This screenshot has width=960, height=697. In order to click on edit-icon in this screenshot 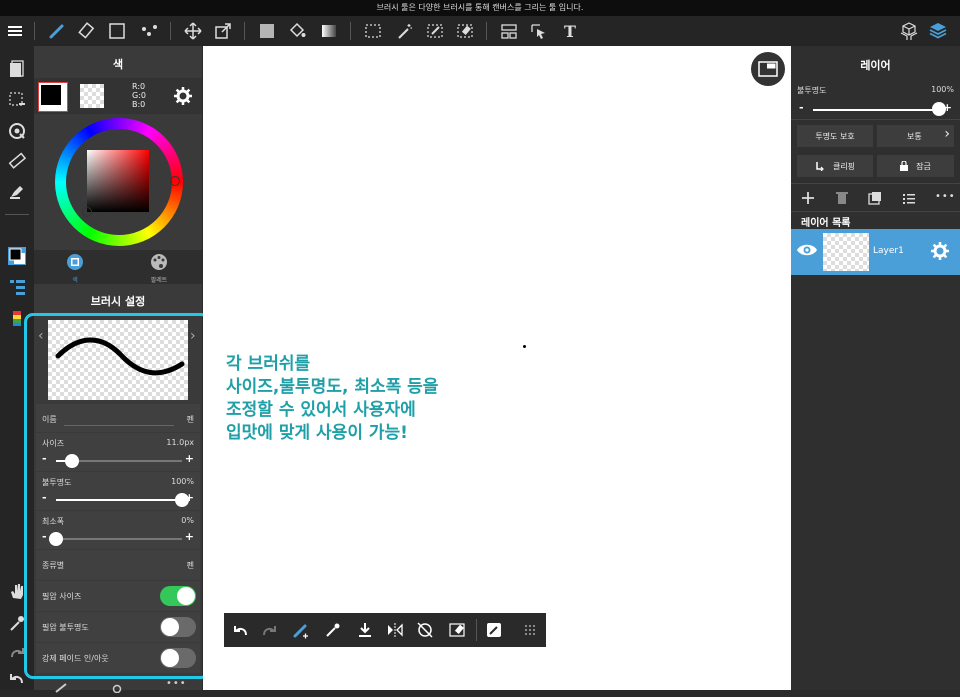, I will do `click(494, 630)`.